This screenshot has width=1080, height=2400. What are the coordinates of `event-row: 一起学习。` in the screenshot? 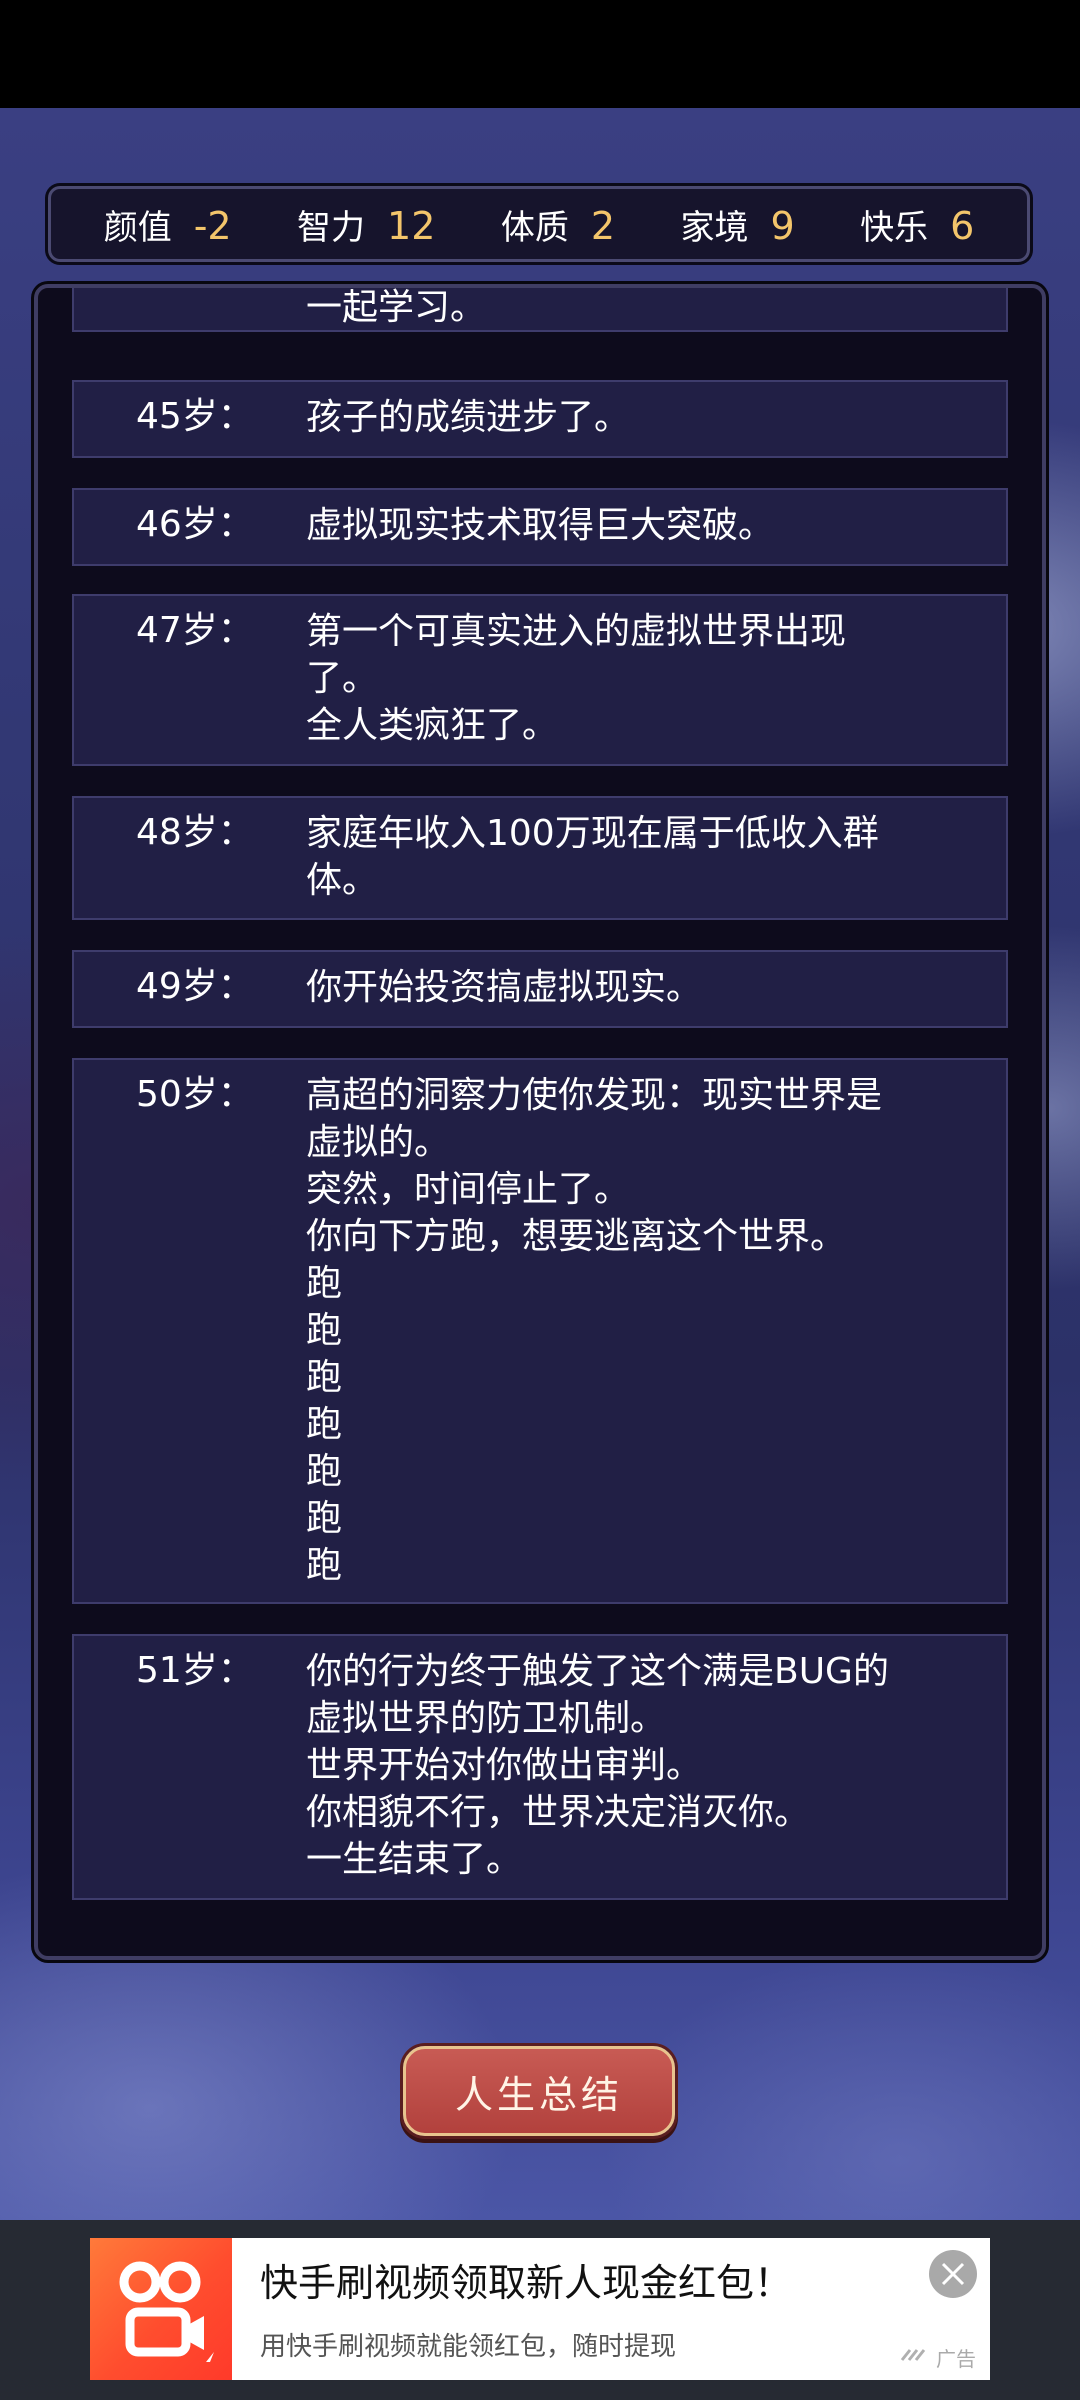 It's located at (540, 309).